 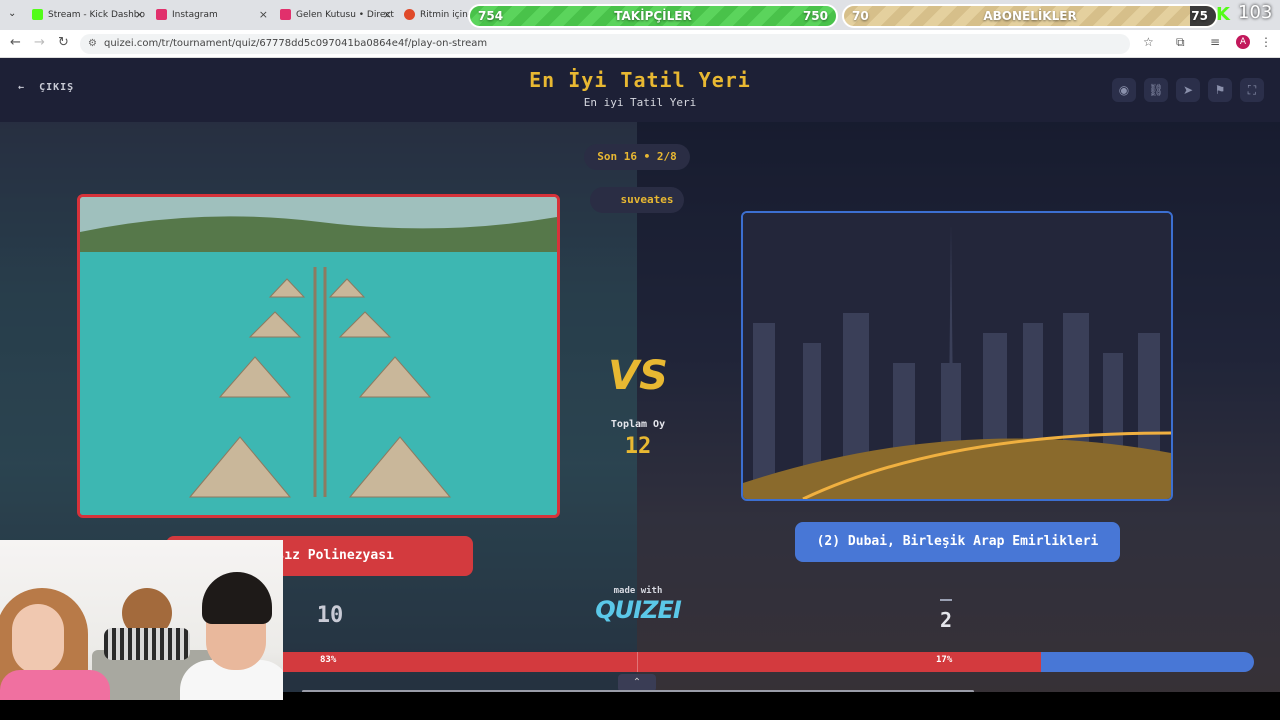 What do you see at coordinates (87, 15) in the screenshot?
I see `browser-tab-kick: Stream - Kick Dashbo ×` at bounding box center [87, 15].